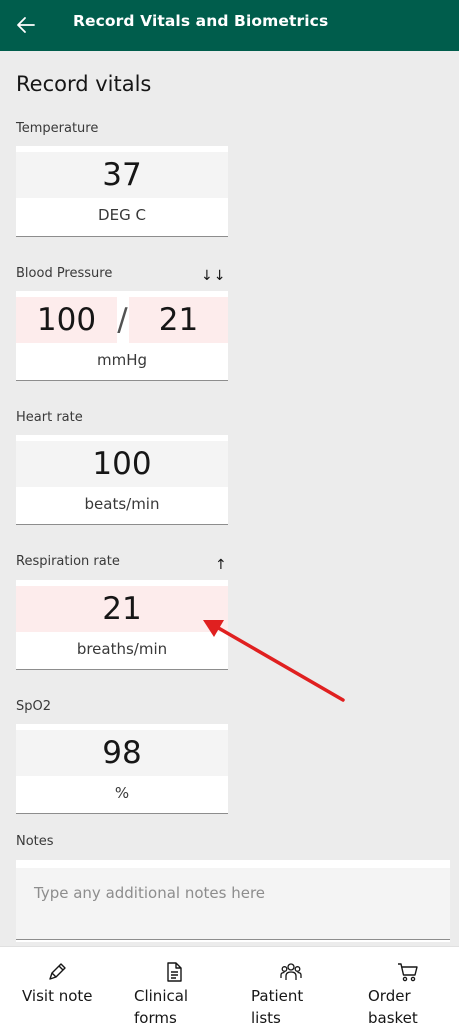 The image size is (459, 1023). I want to click on heart-rate-value: 100, so click(122, 464).